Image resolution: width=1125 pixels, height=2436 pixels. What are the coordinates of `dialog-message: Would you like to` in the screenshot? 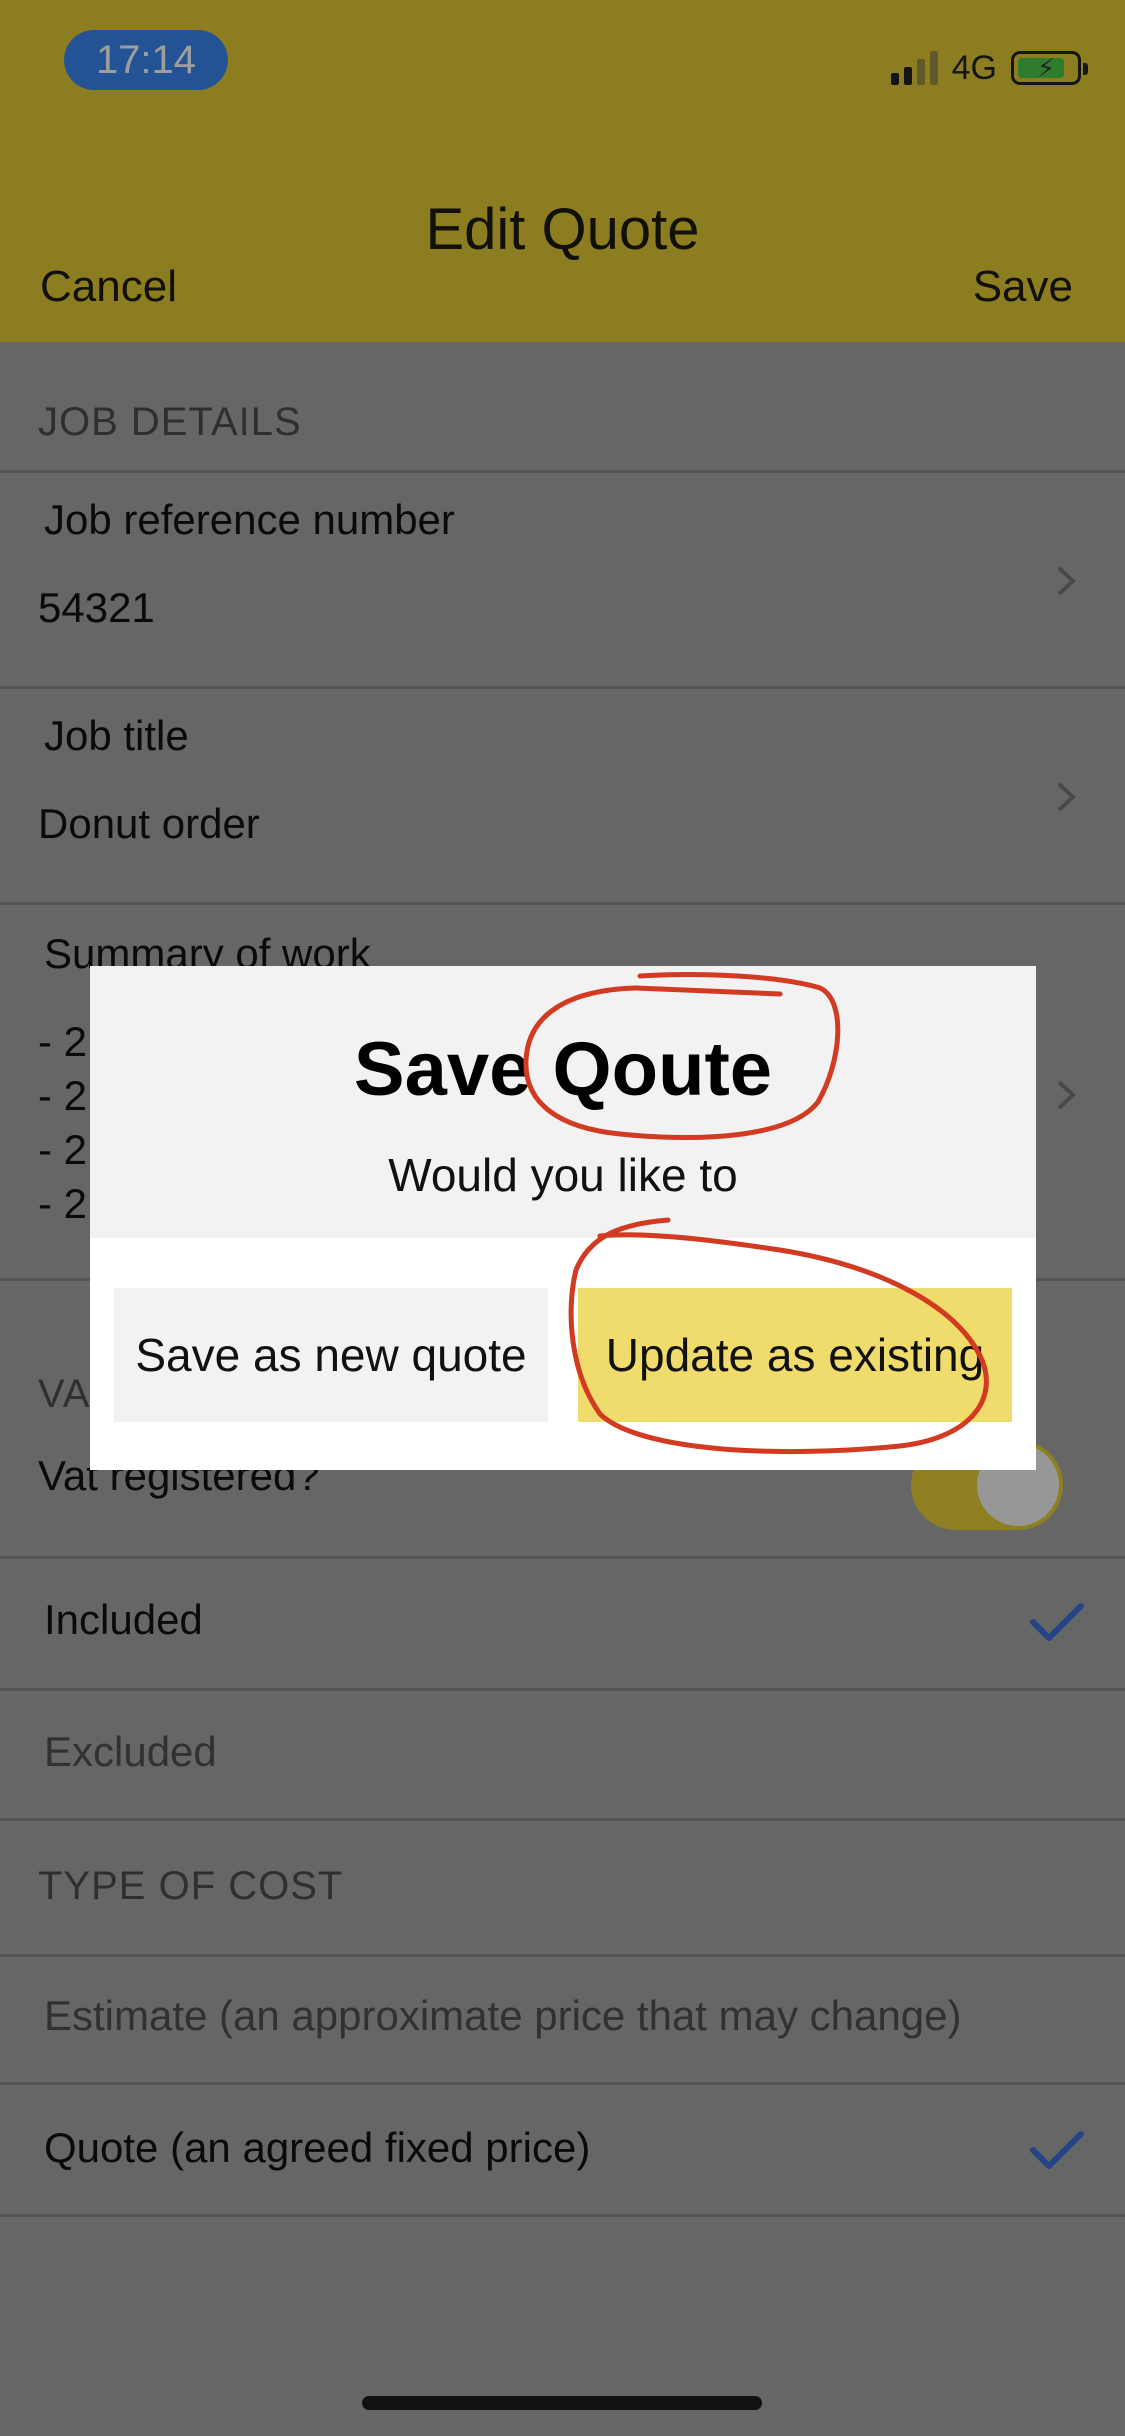 It's located at (563, 1175).